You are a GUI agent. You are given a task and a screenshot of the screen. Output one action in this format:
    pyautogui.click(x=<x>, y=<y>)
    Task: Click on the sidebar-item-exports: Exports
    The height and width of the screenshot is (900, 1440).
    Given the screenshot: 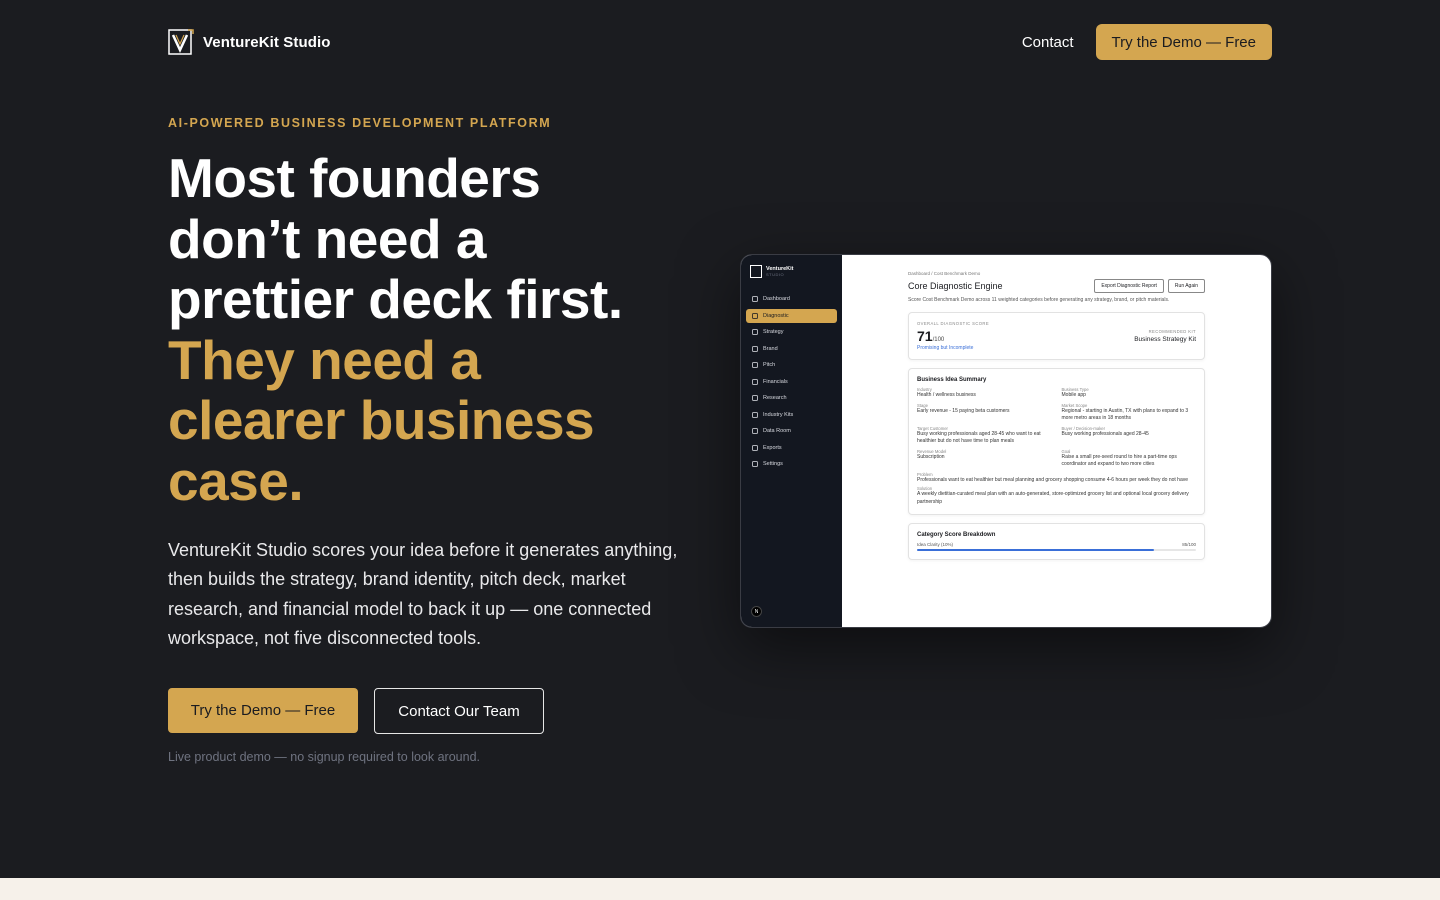 What is the action you would take?
    pyautogui.click(x=791, y=448)
    